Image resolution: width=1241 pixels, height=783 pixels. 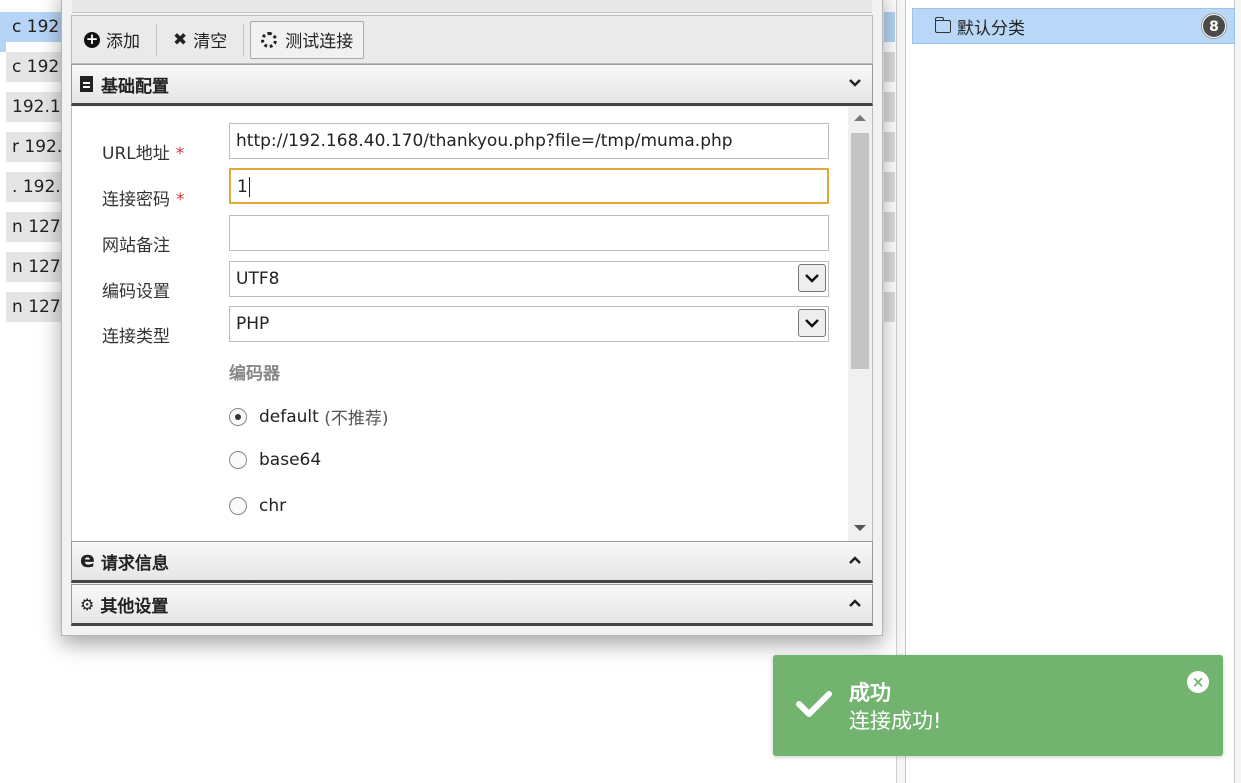 What do you see at coordinates (860, 528) in the screenshot?
I see `scroll-down-arrow` at bounding box center [860, 528].